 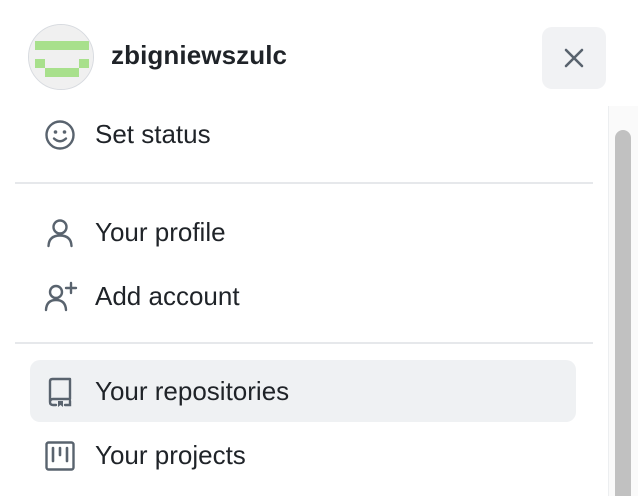 I want to click on menu-item-label: Add account, so click(x=167, y=296).